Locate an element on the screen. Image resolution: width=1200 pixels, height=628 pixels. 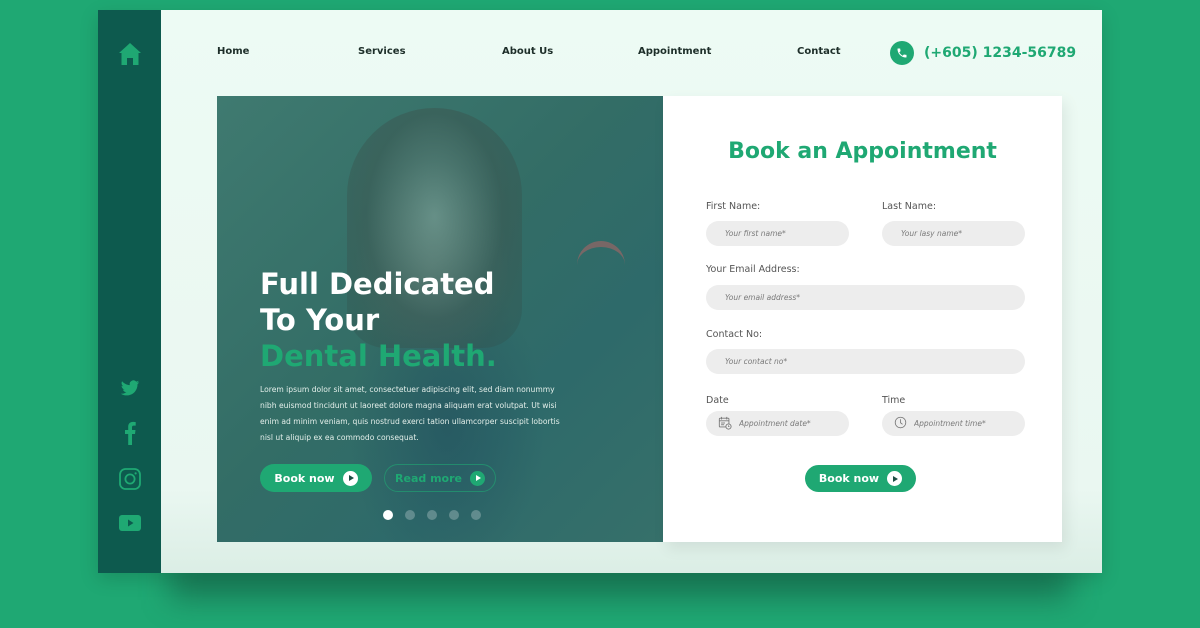
phone-contact: (+605) 1234-56789 is located at coordinates (983, 53).